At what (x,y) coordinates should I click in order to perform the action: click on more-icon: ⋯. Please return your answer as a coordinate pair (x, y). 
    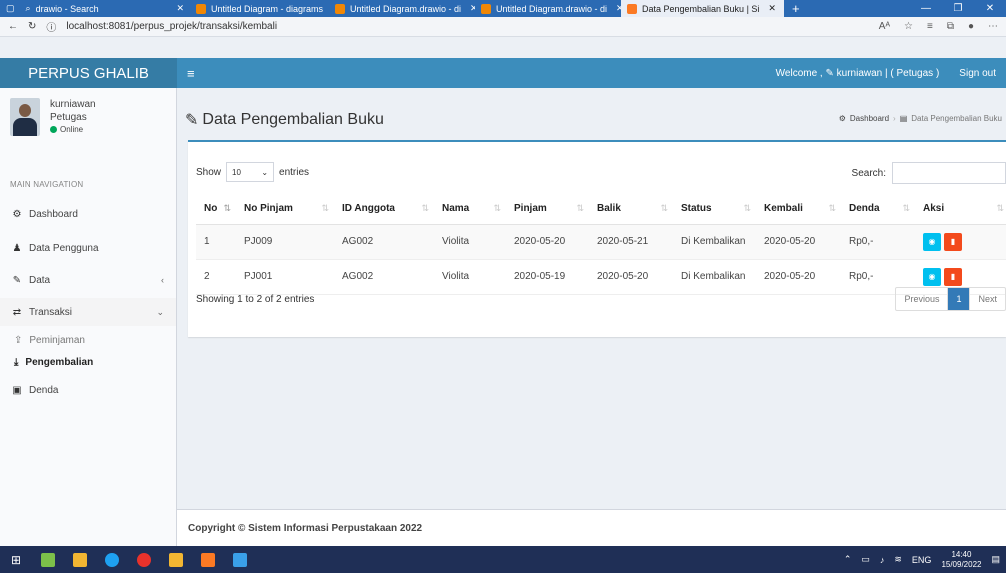
    Looking at the image, I should click on (993, 26).